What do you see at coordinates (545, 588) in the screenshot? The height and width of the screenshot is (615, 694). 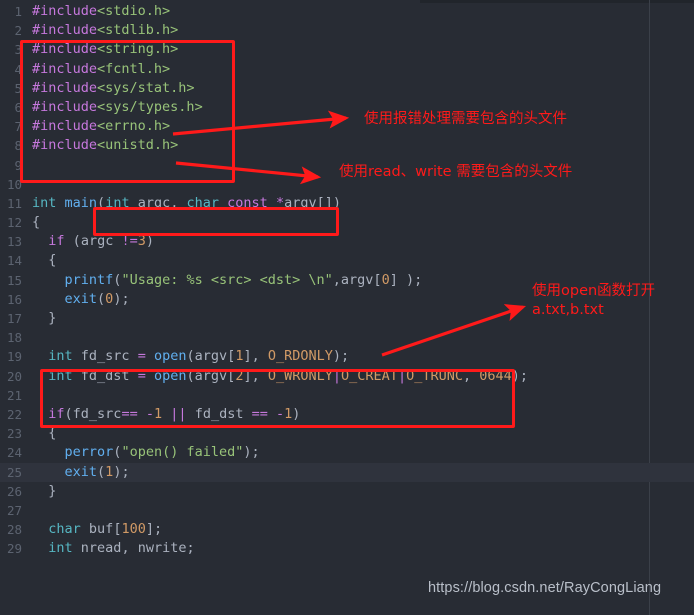 I see `watermark-url: https://blog.csdn.net/RayCongLiang` at bounding box center [545, 588].